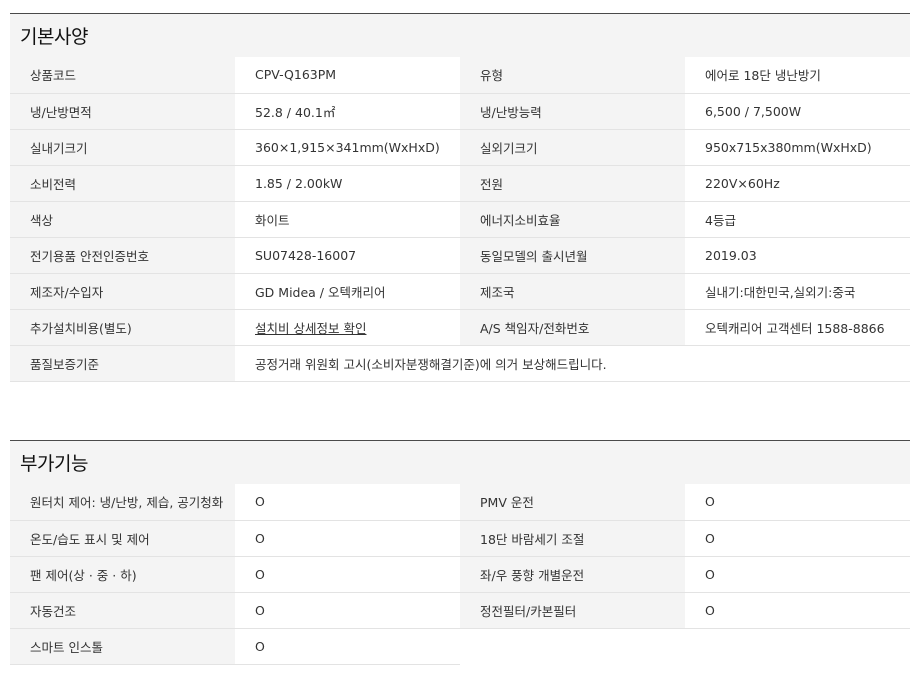 This screenshot has height=682, width=920. I want to click on table-row: 원터치 제어: 냉/난방, 제습, 공기청화 O PMV 운전 O, so click(460, 502).